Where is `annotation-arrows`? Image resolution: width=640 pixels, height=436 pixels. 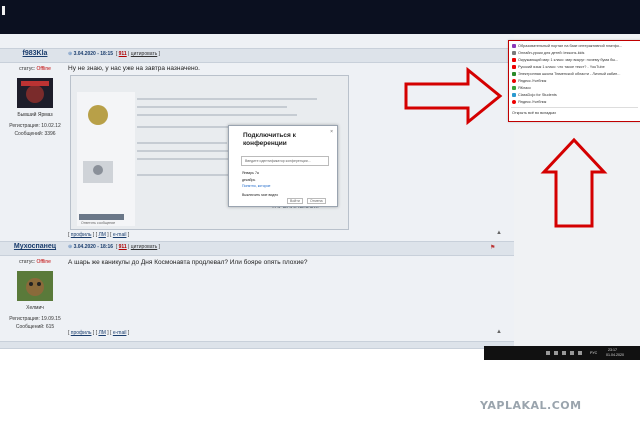
annotation-arrows is located at coordinates (506, 147).